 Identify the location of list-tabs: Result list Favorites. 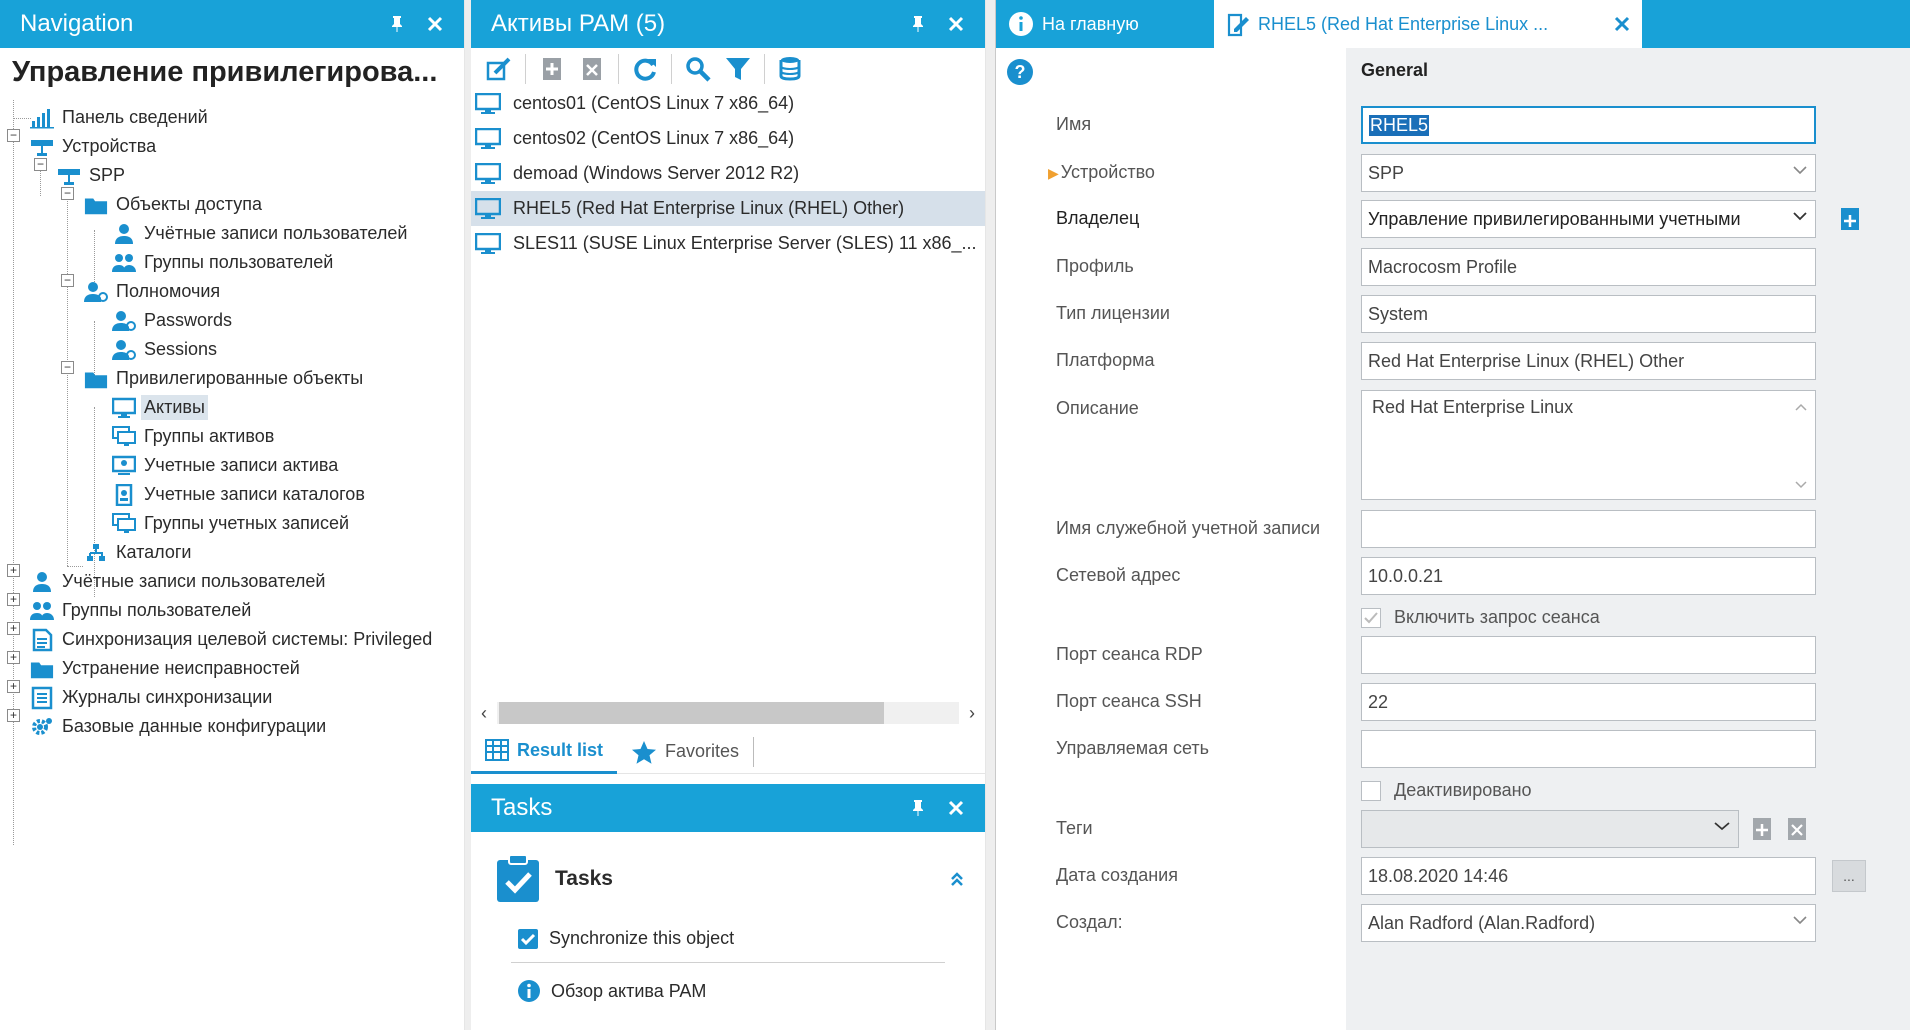
(728, 752).